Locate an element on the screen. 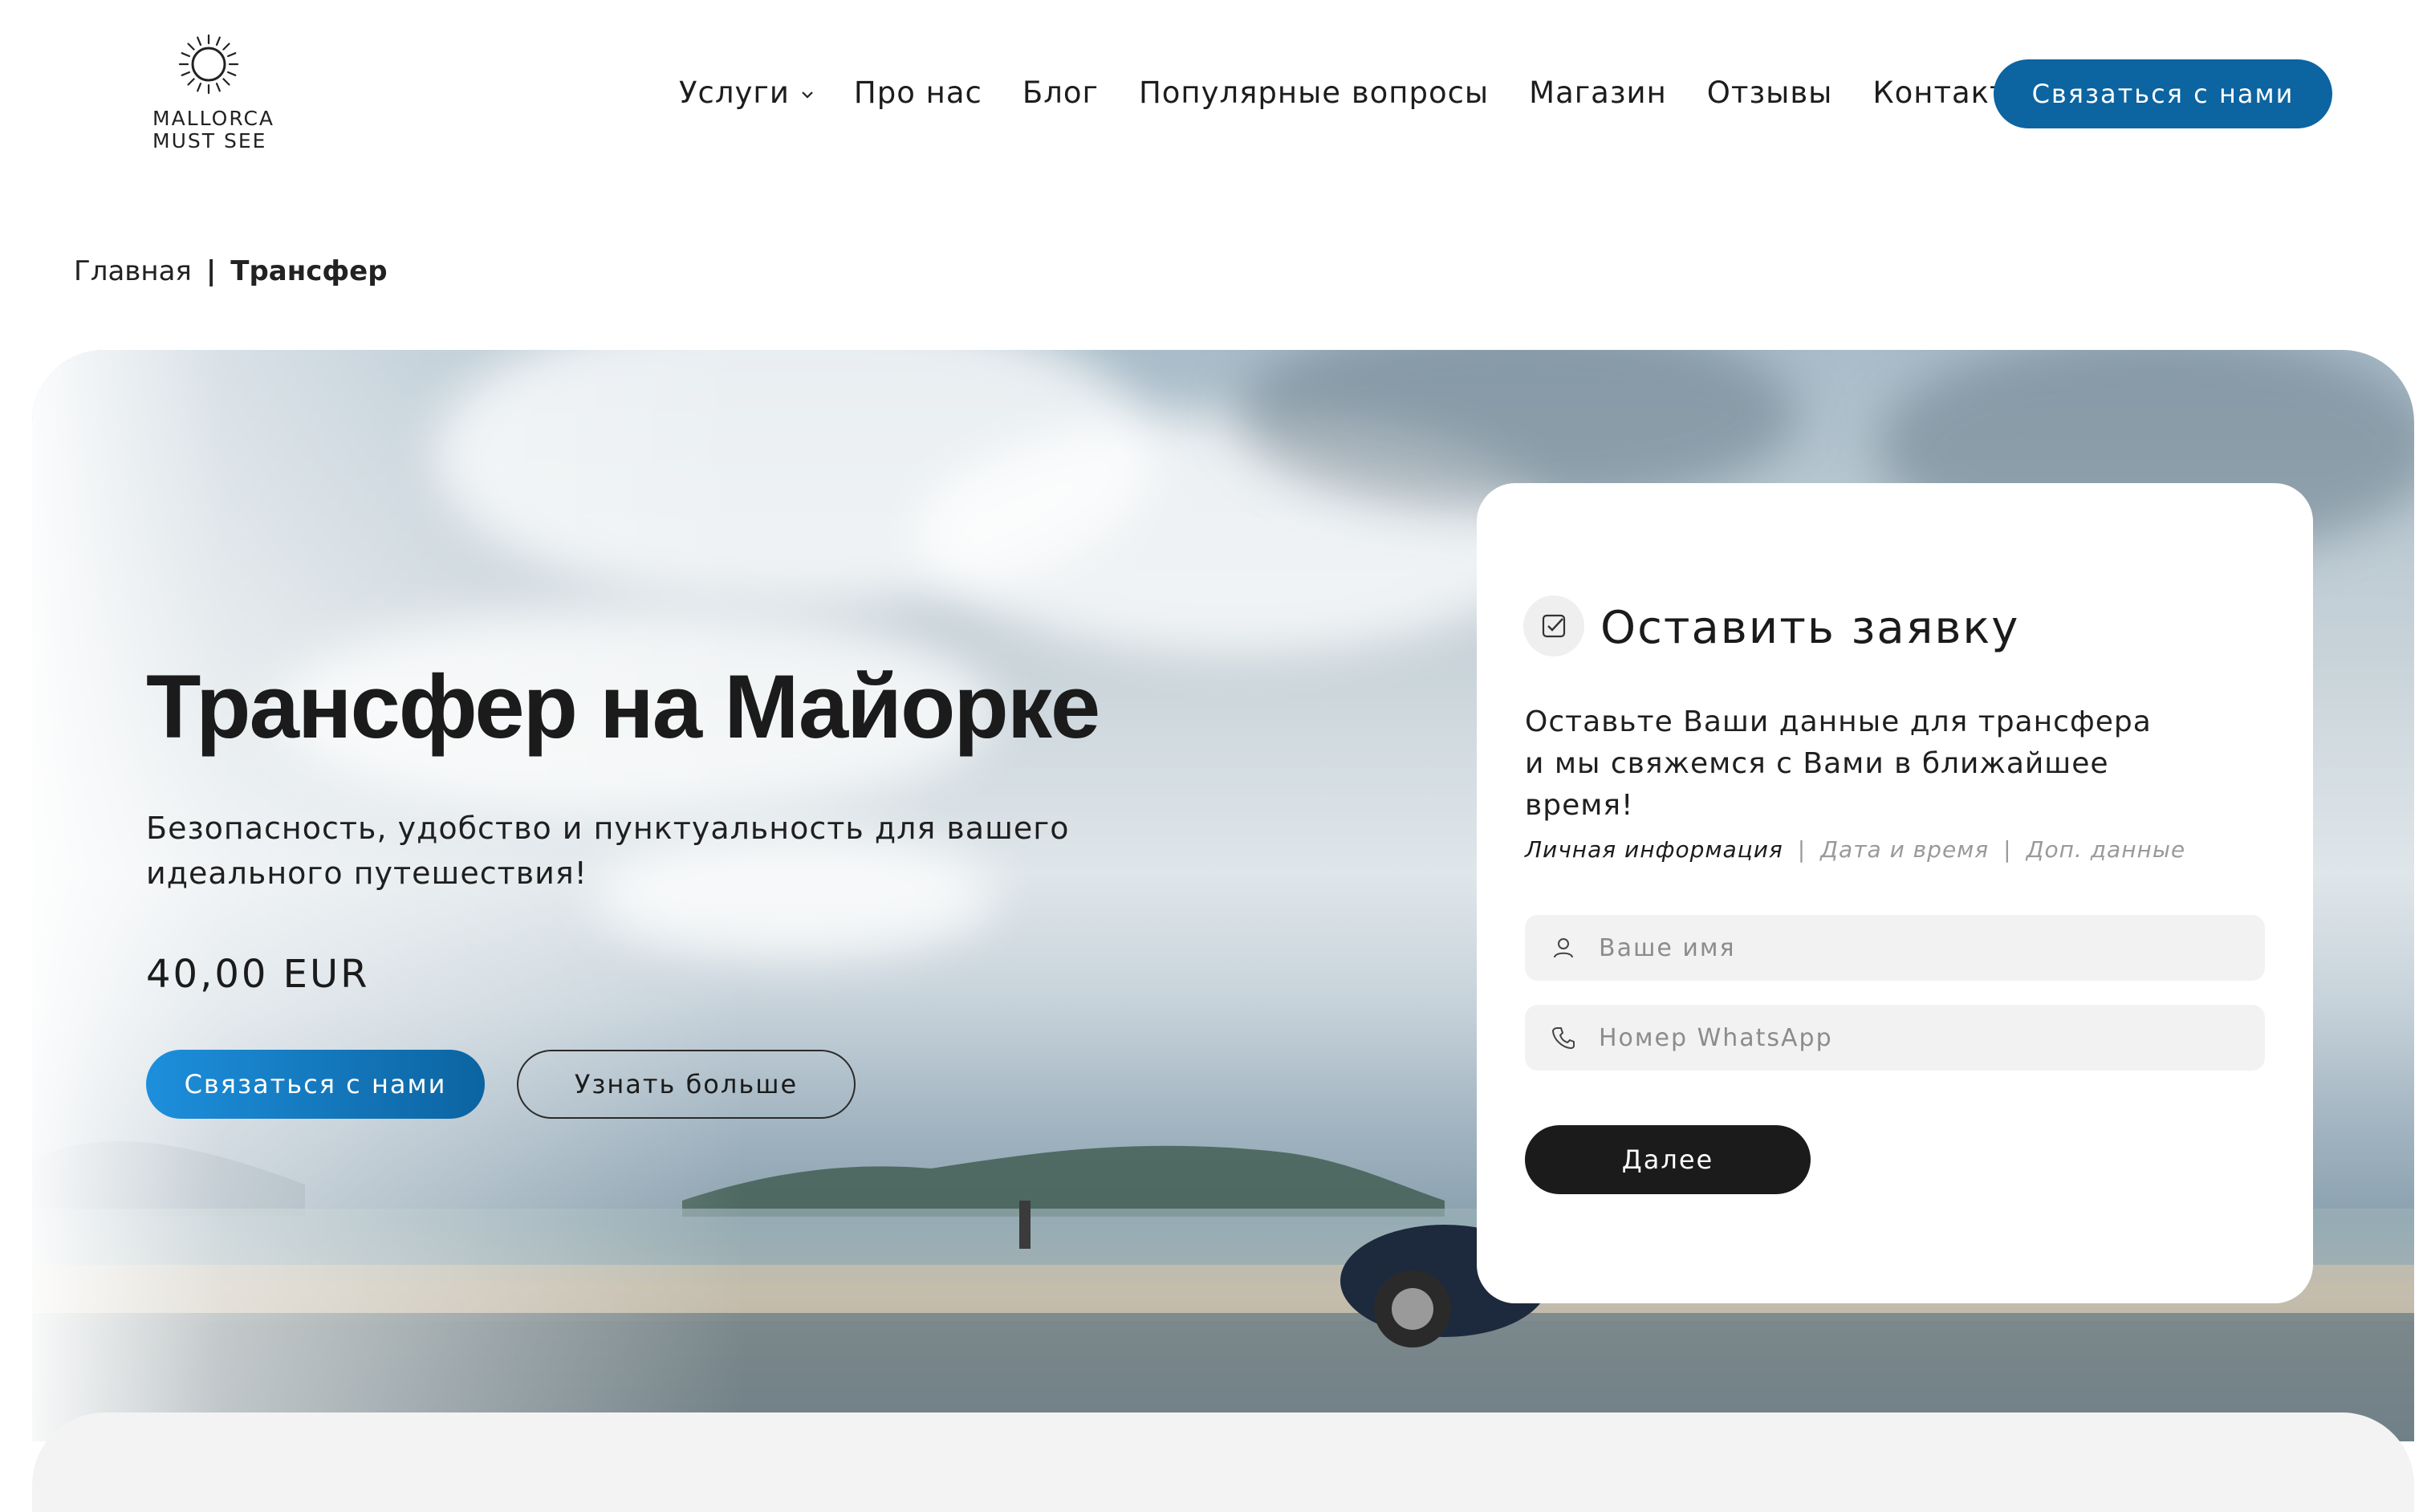 Image resolution: width=2427 pixels, height=1512 pixels. phone-field is located at coordinates (1895, 1038).